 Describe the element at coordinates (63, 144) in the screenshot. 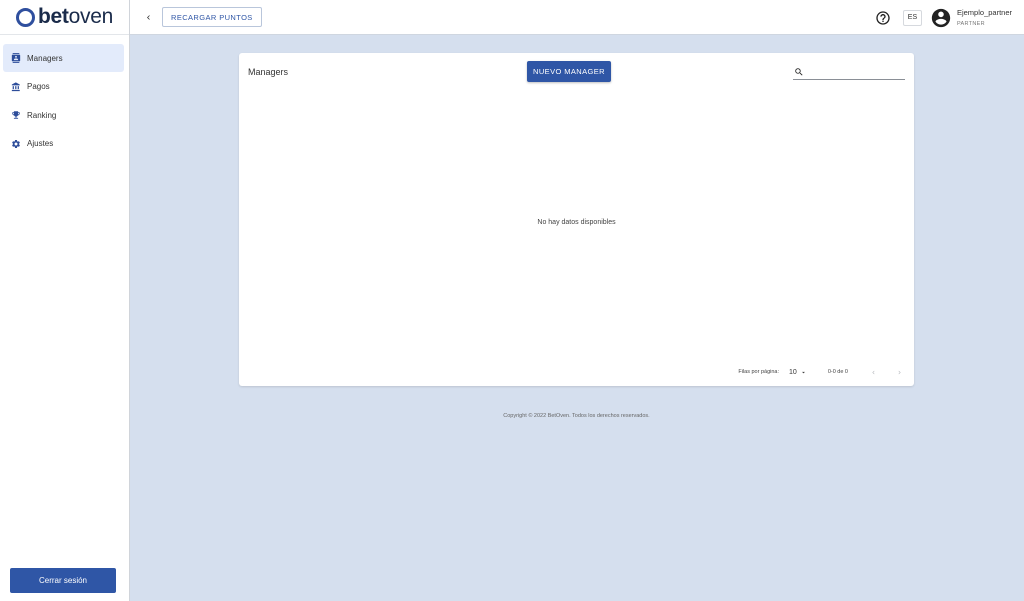

I see `sidebar-item-ajustes: Ajustes` at that location.